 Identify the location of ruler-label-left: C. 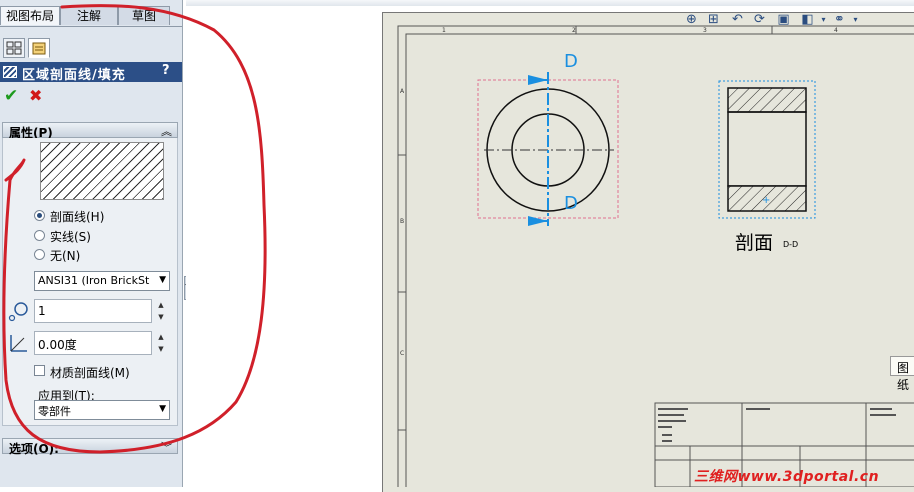
(402, 353).